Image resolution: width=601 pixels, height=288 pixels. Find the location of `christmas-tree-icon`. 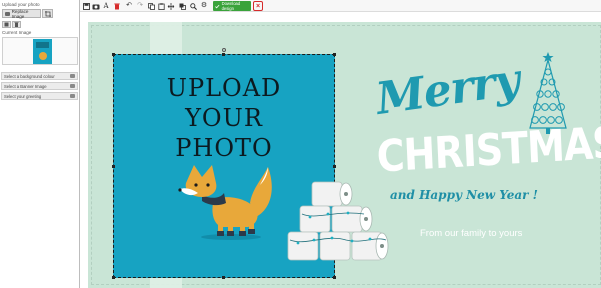

christmas-tree-icon is located at coordinates (548, 93).